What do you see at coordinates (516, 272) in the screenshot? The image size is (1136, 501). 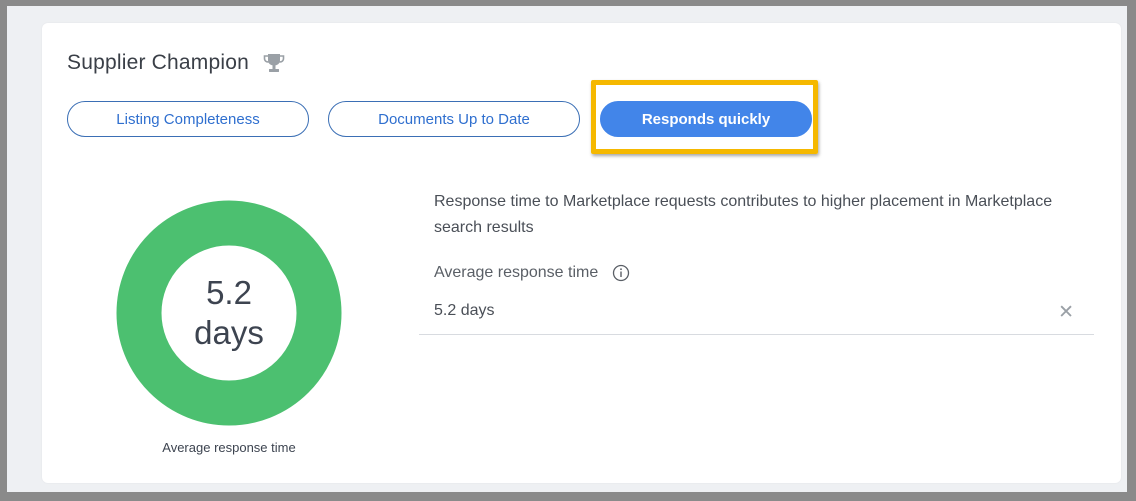 I see `field-label: Average response time` at bounding box center [516, 272].